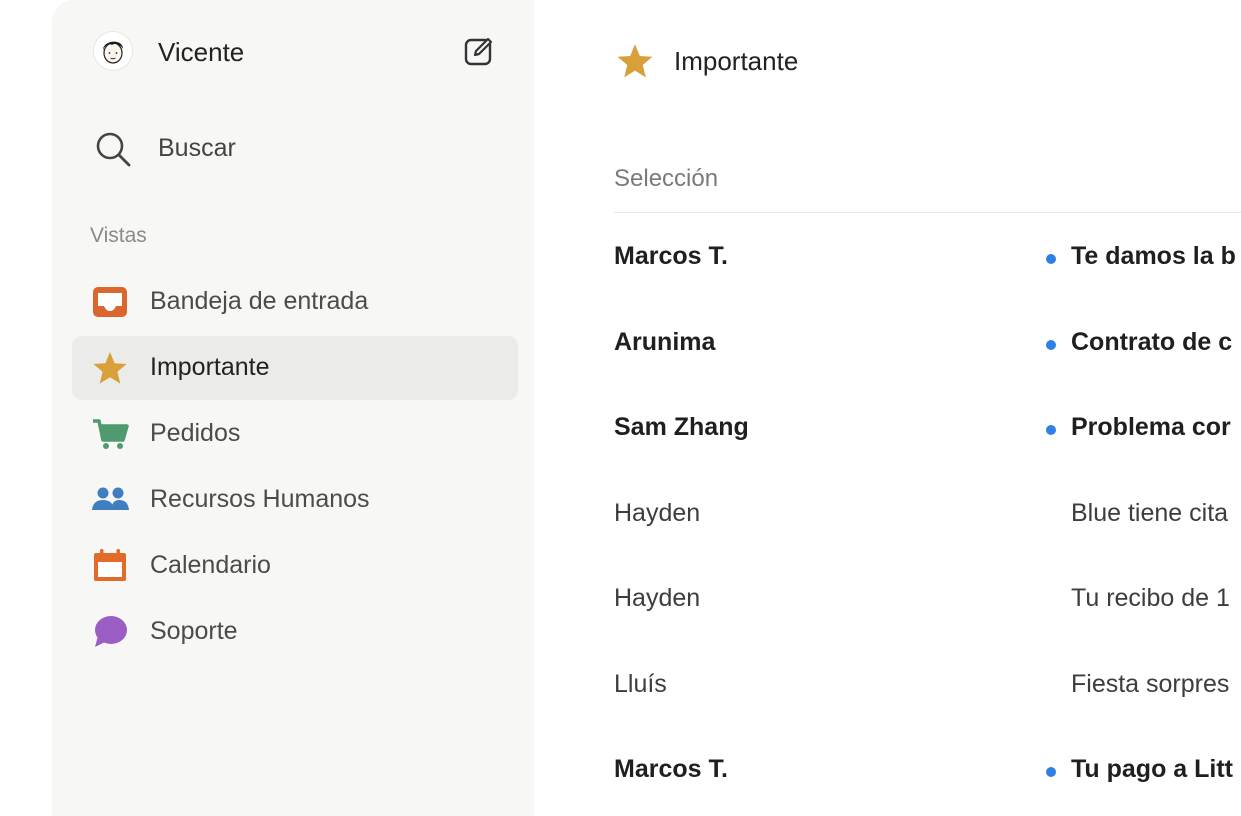 Image resolution: width=1241 pixels, height=816 pixels. I want to click on inbox-icon, so click(110, 302).